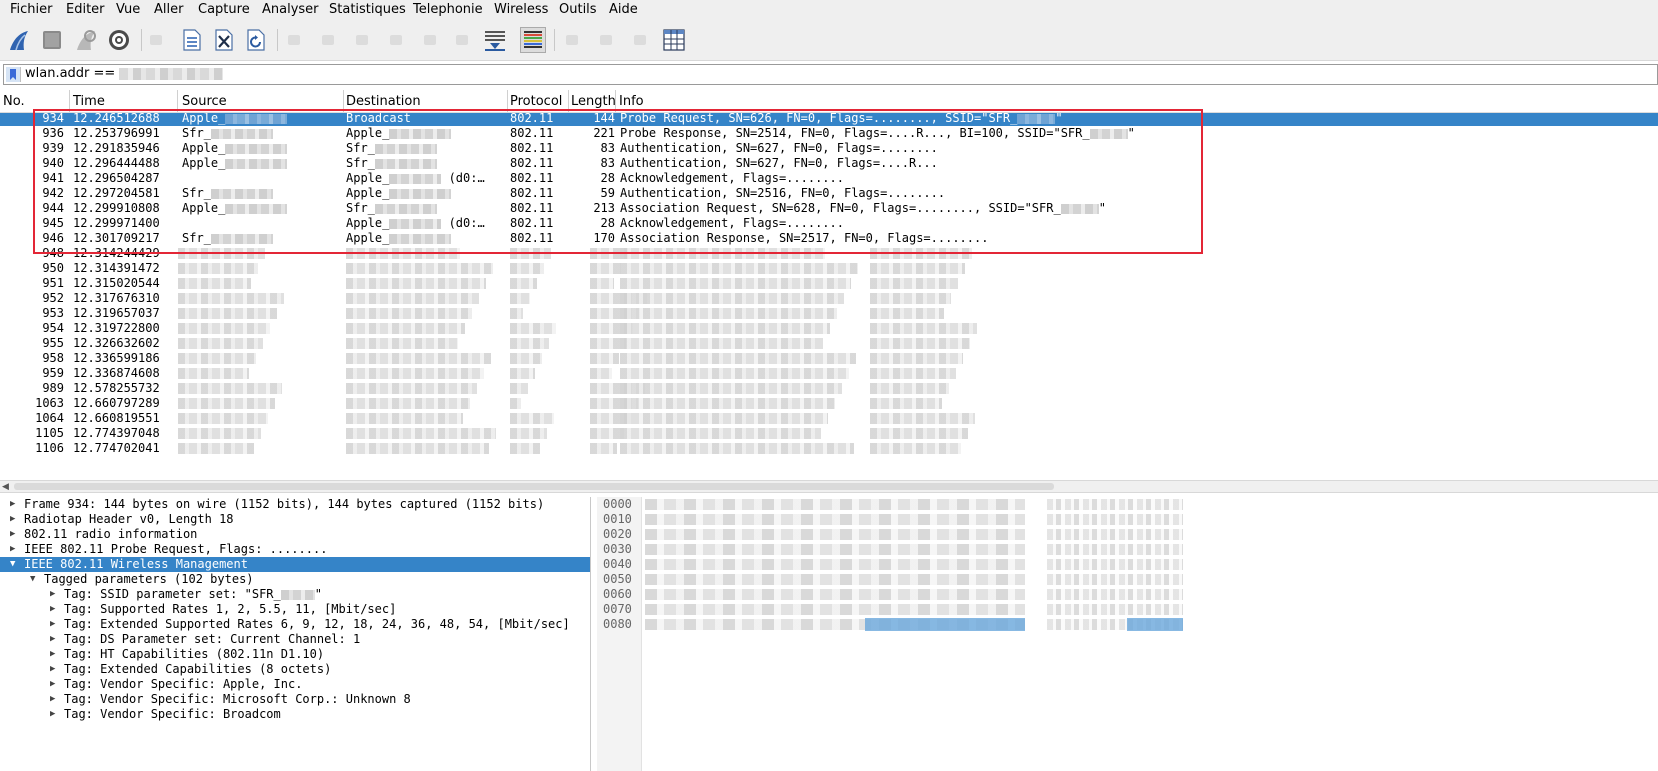 The width and height of the screenshot is (1658, 771). What do you see at coordinates (85, 9) in the screenshot?
I see `menu-editer: Editer` at bounding box center [85, 9].